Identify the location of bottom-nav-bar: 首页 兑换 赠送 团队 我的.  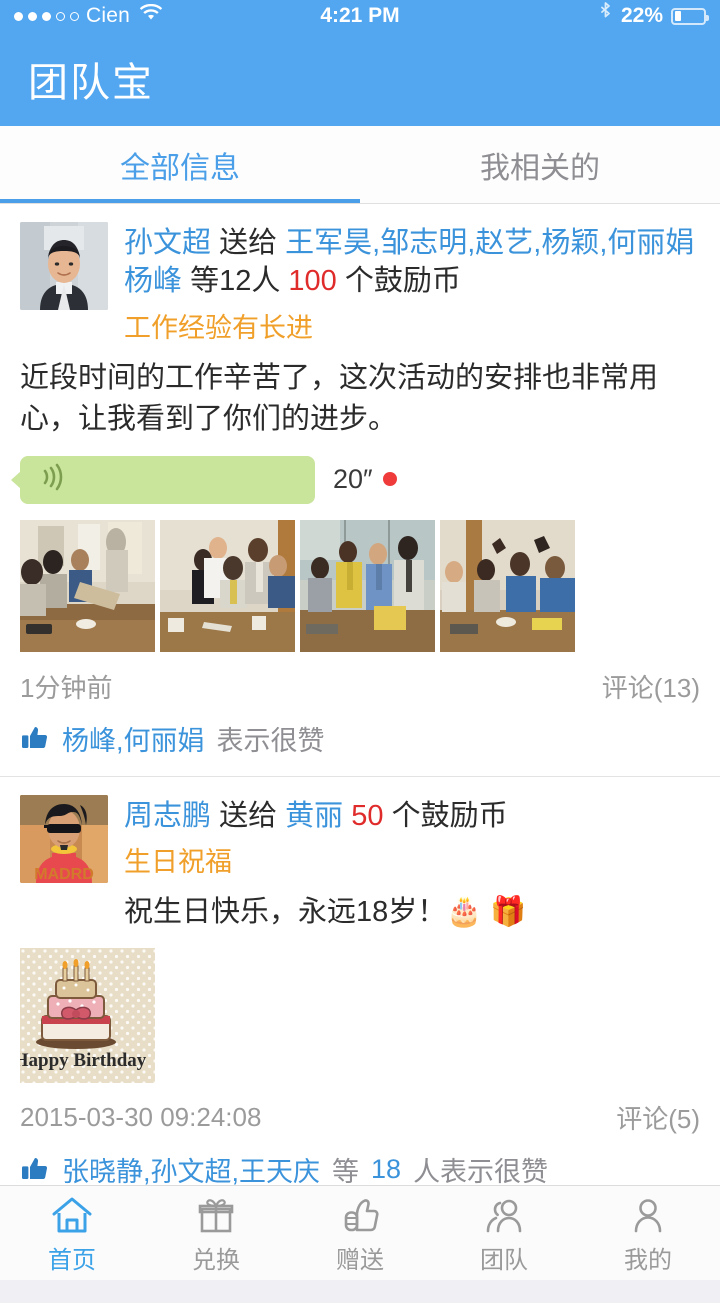
(360, 1232).